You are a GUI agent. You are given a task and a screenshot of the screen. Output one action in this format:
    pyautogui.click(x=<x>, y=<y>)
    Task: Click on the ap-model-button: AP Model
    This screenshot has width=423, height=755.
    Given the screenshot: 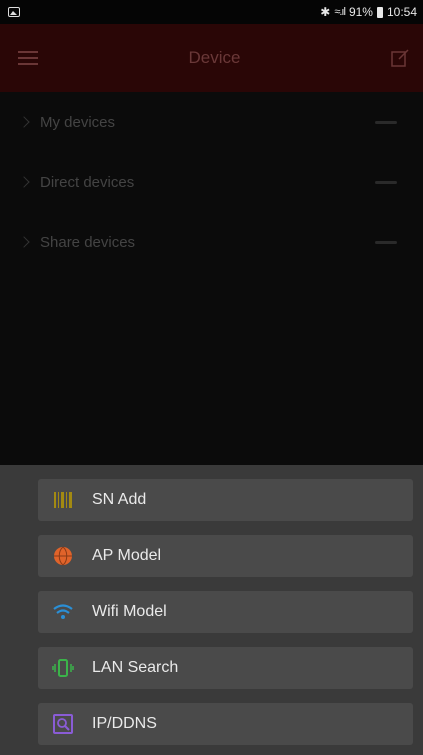 What is the action you would take?
    pyautogui.click(x=225, y=556)
    